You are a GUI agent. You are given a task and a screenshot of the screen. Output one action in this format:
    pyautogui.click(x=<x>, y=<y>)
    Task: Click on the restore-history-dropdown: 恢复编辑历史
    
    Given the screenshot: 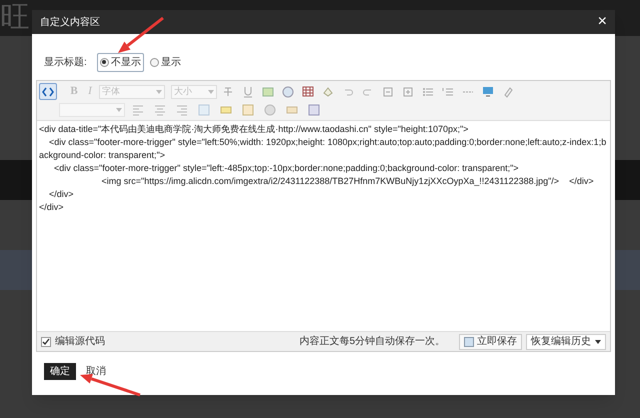 What is the action you would take?
    pyautogui.click(x=566, y=342)
    